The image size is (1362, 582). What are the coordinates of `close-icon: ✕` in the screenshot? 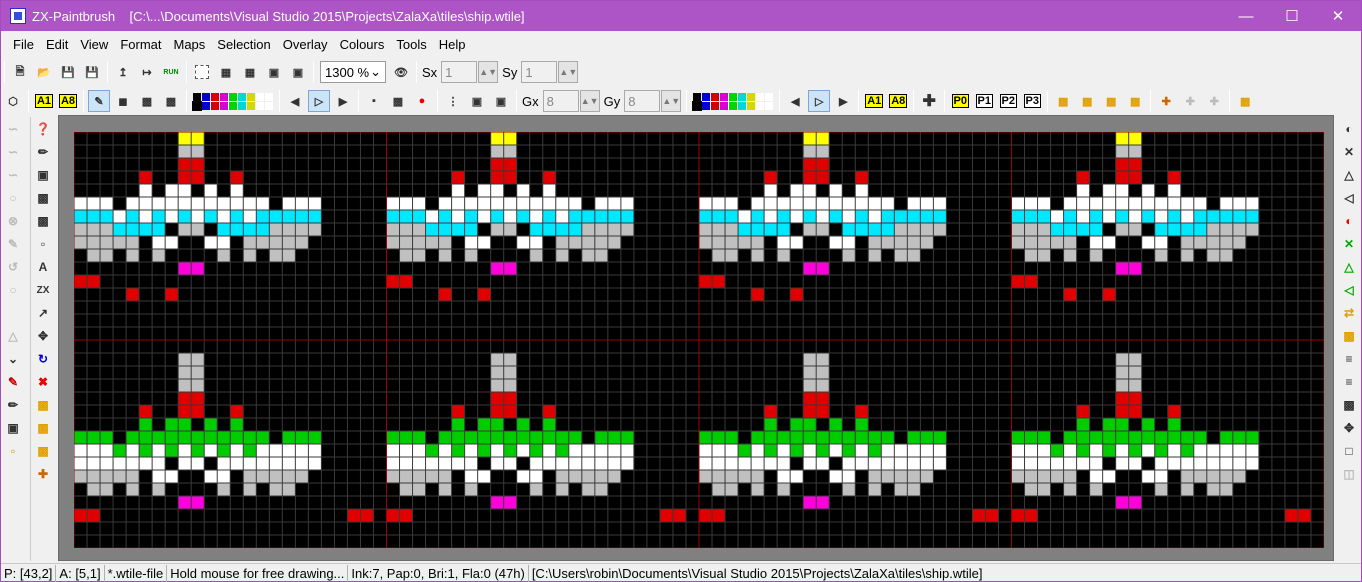 It's located at (1338, 16).